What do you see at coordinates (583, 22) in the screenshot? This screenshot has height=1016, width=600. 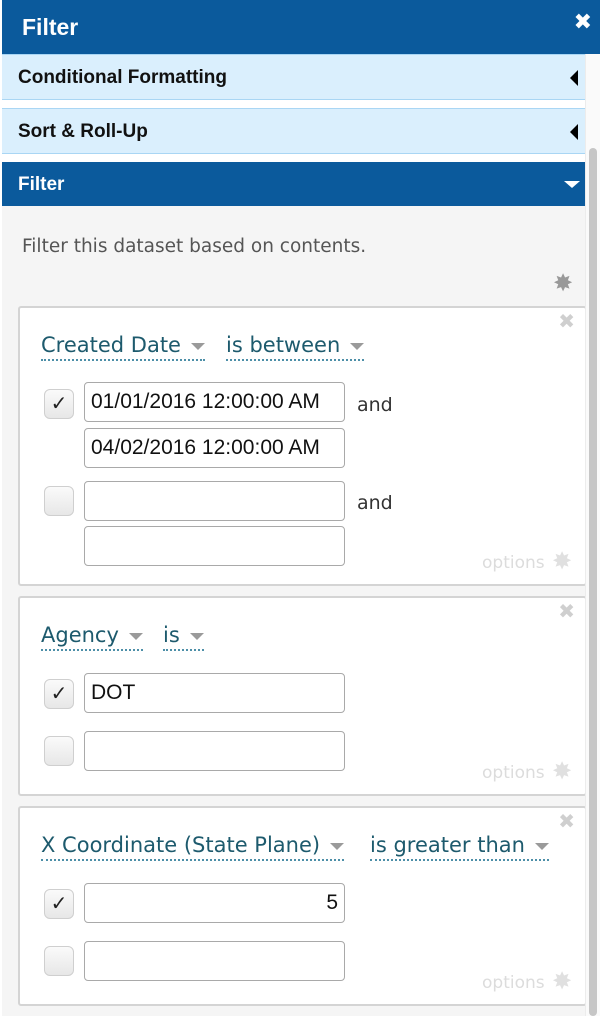 I see `close-icon: ✖` at bounding box center [583, 22].